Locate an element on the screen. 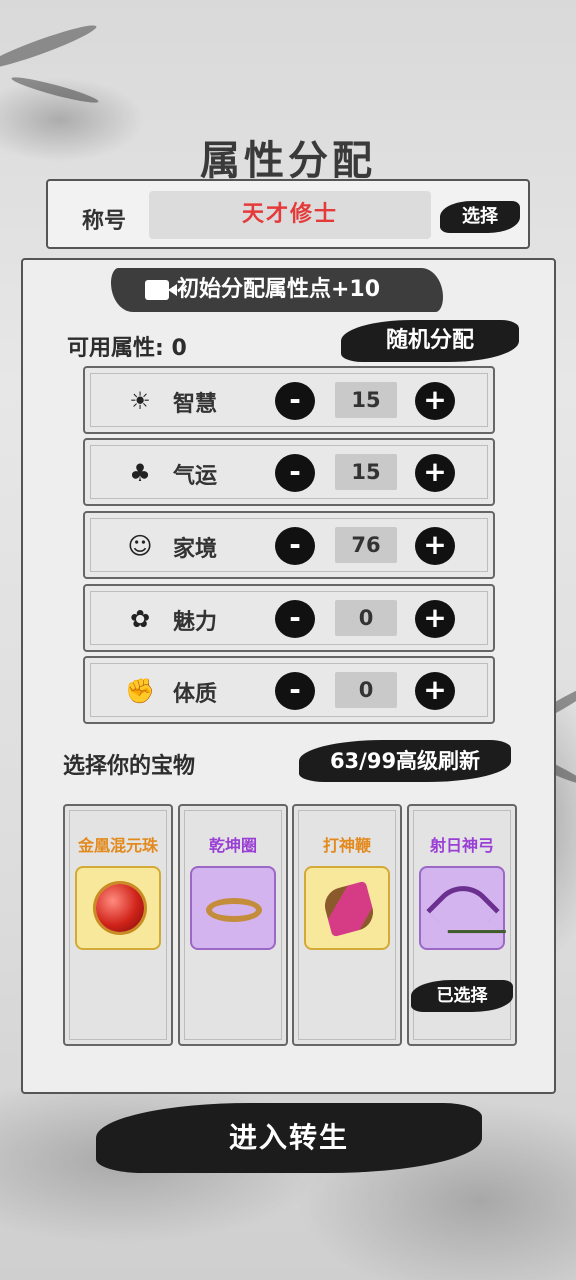  flower-icon: ✿ is located at coordinates (140, 619).